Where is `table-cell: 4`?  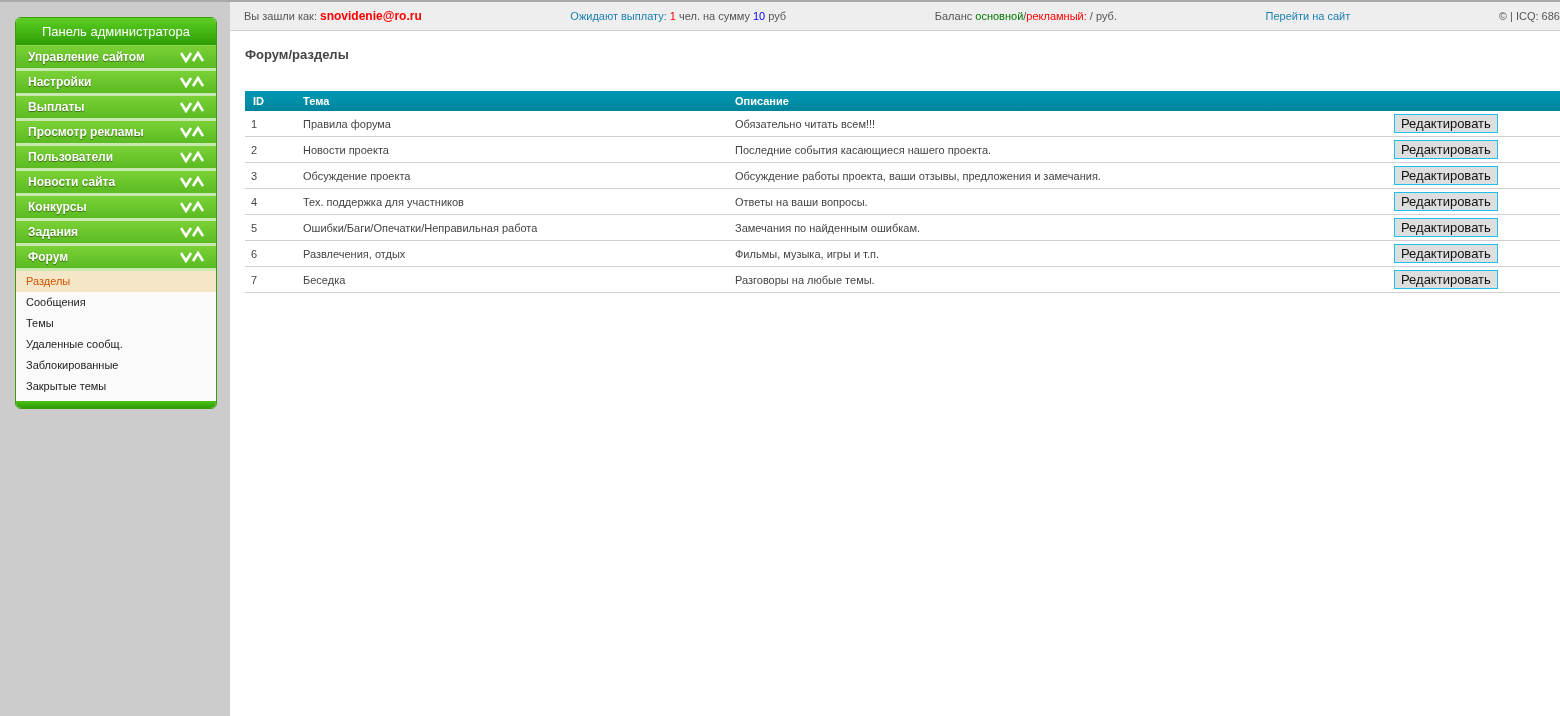 table-cell: 4 is located at coordinates (271, 201).